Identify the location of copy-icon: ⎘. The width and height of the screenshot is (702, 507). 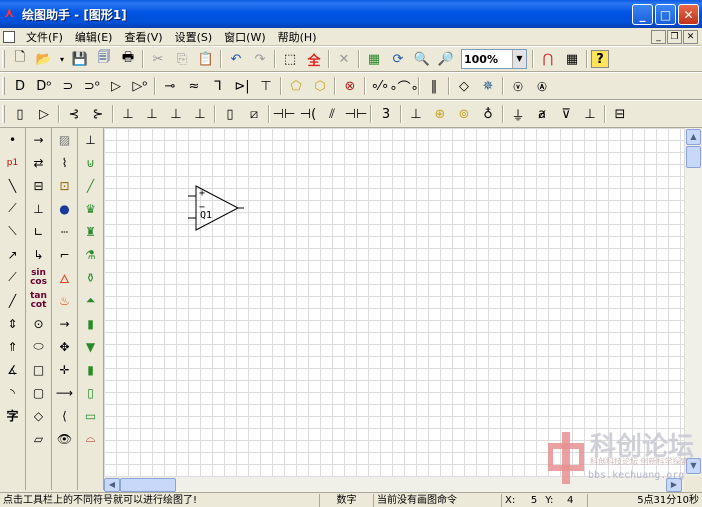
(182, 59).